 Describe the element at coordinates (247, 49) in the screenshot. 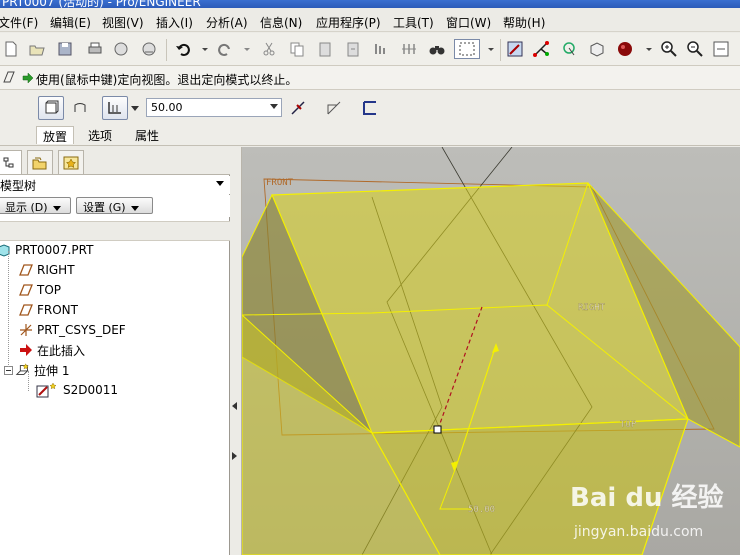

I see `redo-dropdown-icon` at that location.